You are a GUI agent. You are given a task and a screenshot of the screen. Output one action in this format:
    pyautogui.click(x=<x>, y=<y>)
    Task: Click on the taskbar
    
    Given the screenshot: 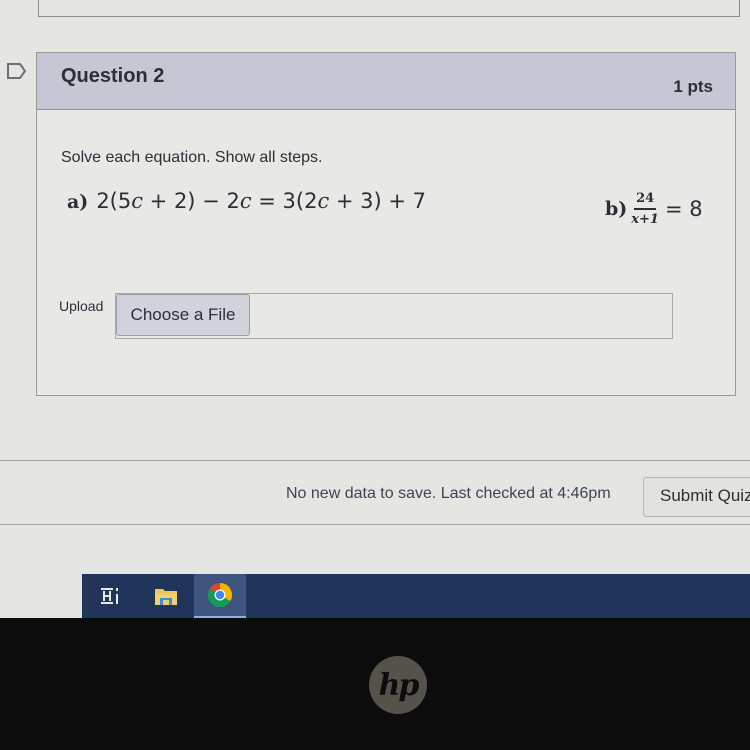 What is the action you would take?
    pyautogui.click(x=416, y=596)
    